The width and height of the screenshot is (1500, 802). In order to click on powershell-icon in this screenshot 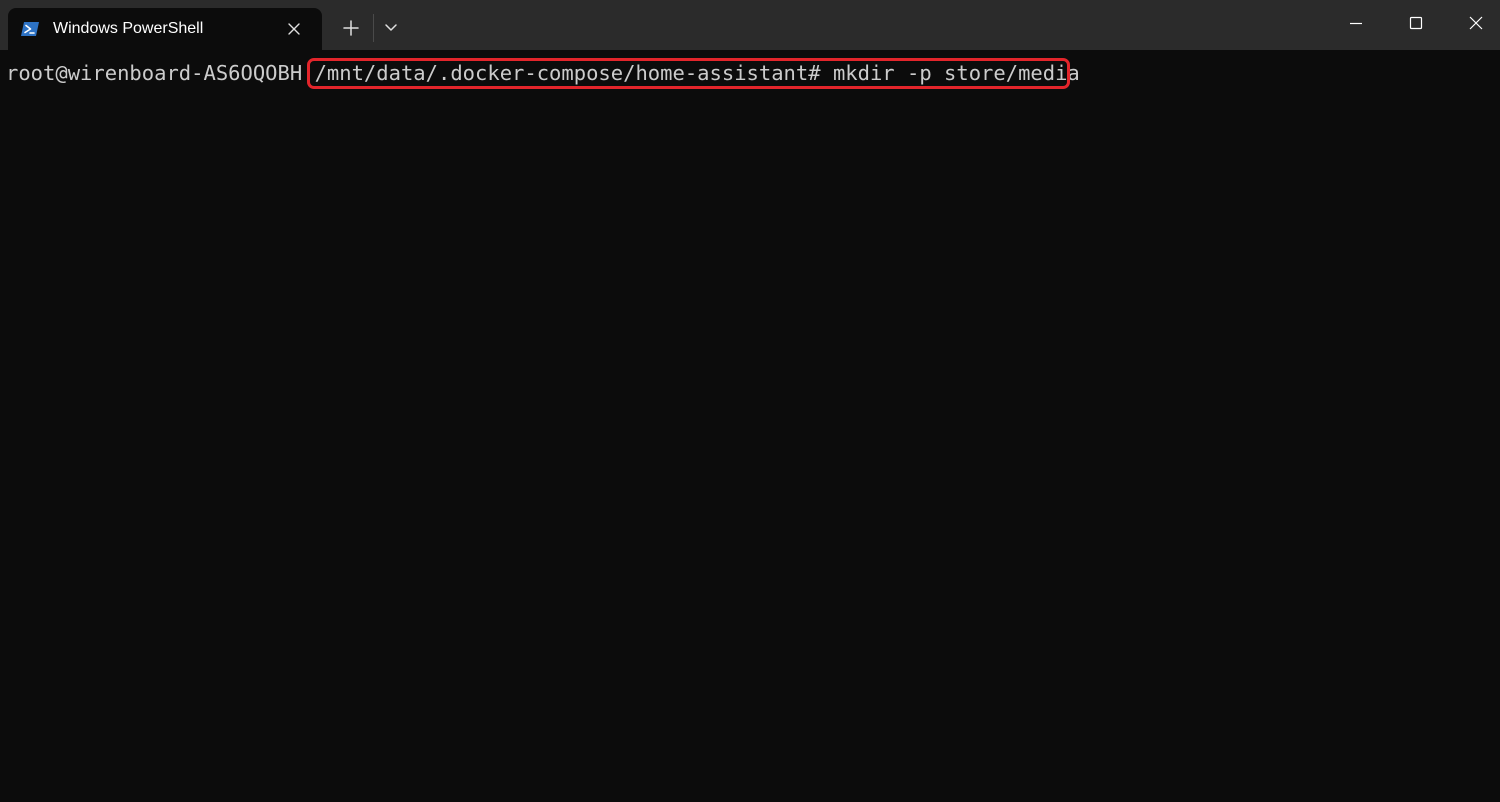, I will do `click(30, 29)`.